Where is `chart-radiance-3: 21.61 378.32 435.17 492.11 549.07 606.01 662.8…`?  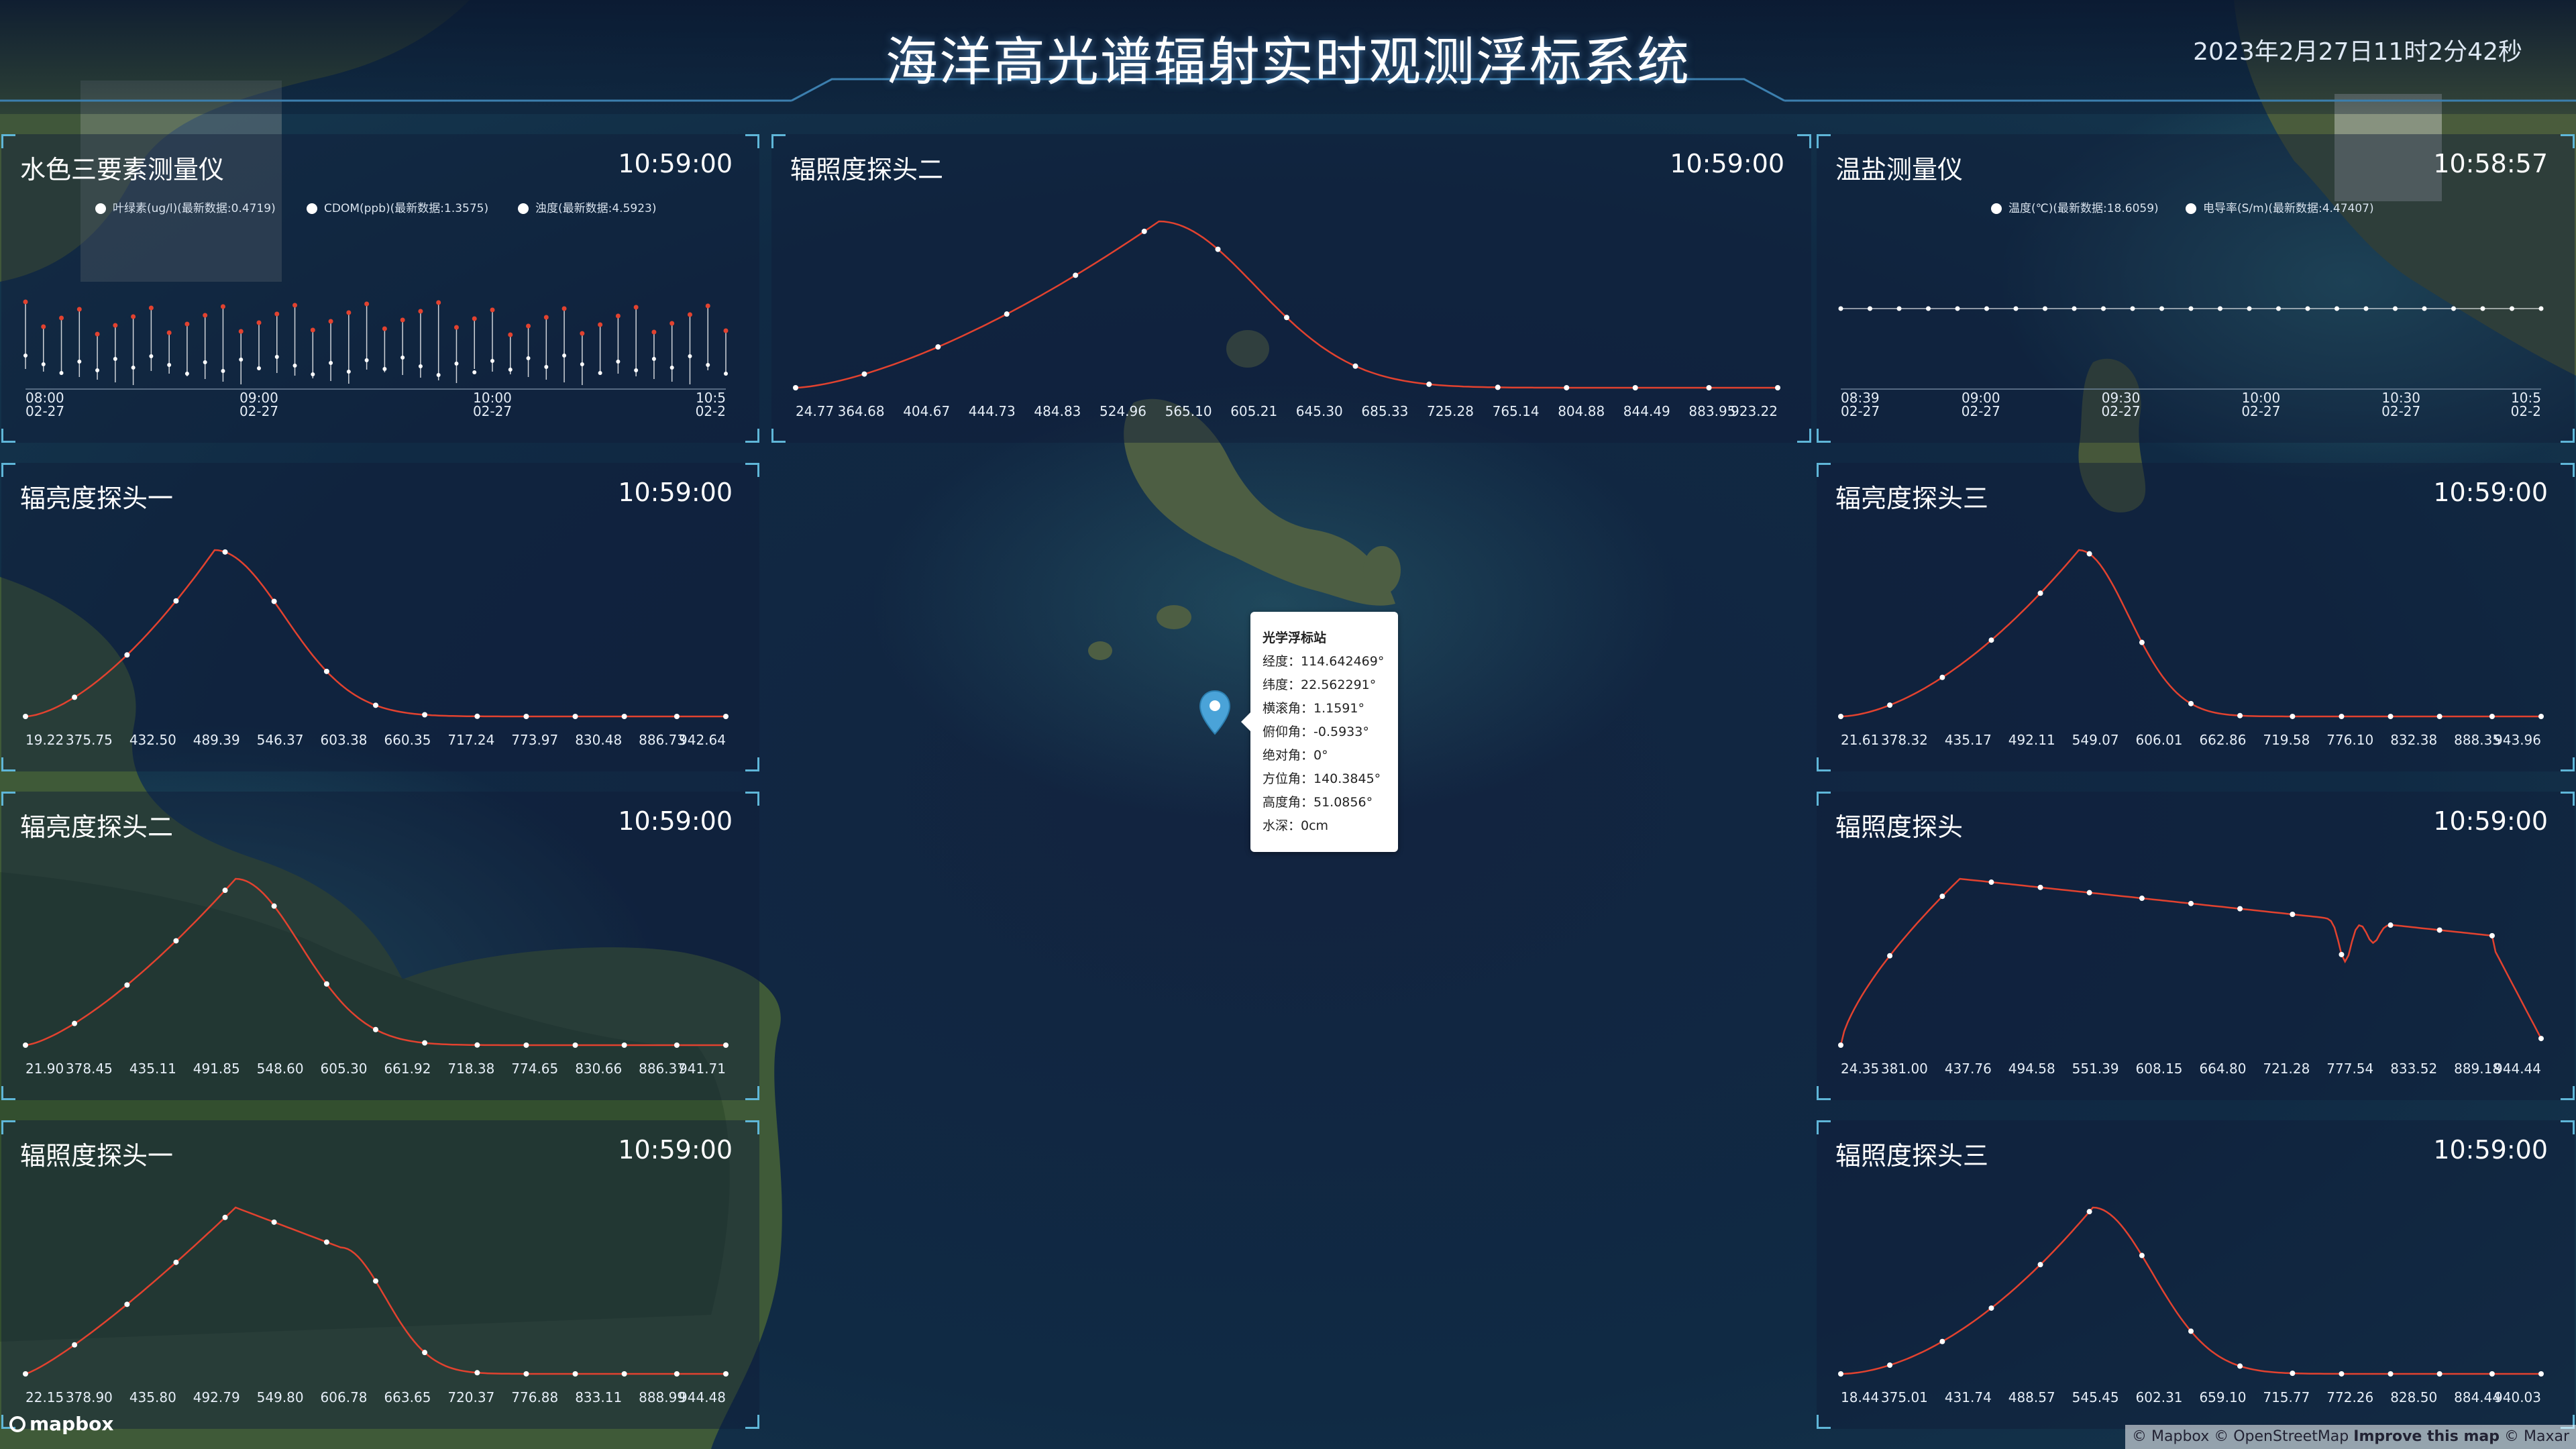 chart-radiance-3: 21.61 378.32 435.17 492.11 549.07 606.01 662.8… is located at coordinates (2196, 617).